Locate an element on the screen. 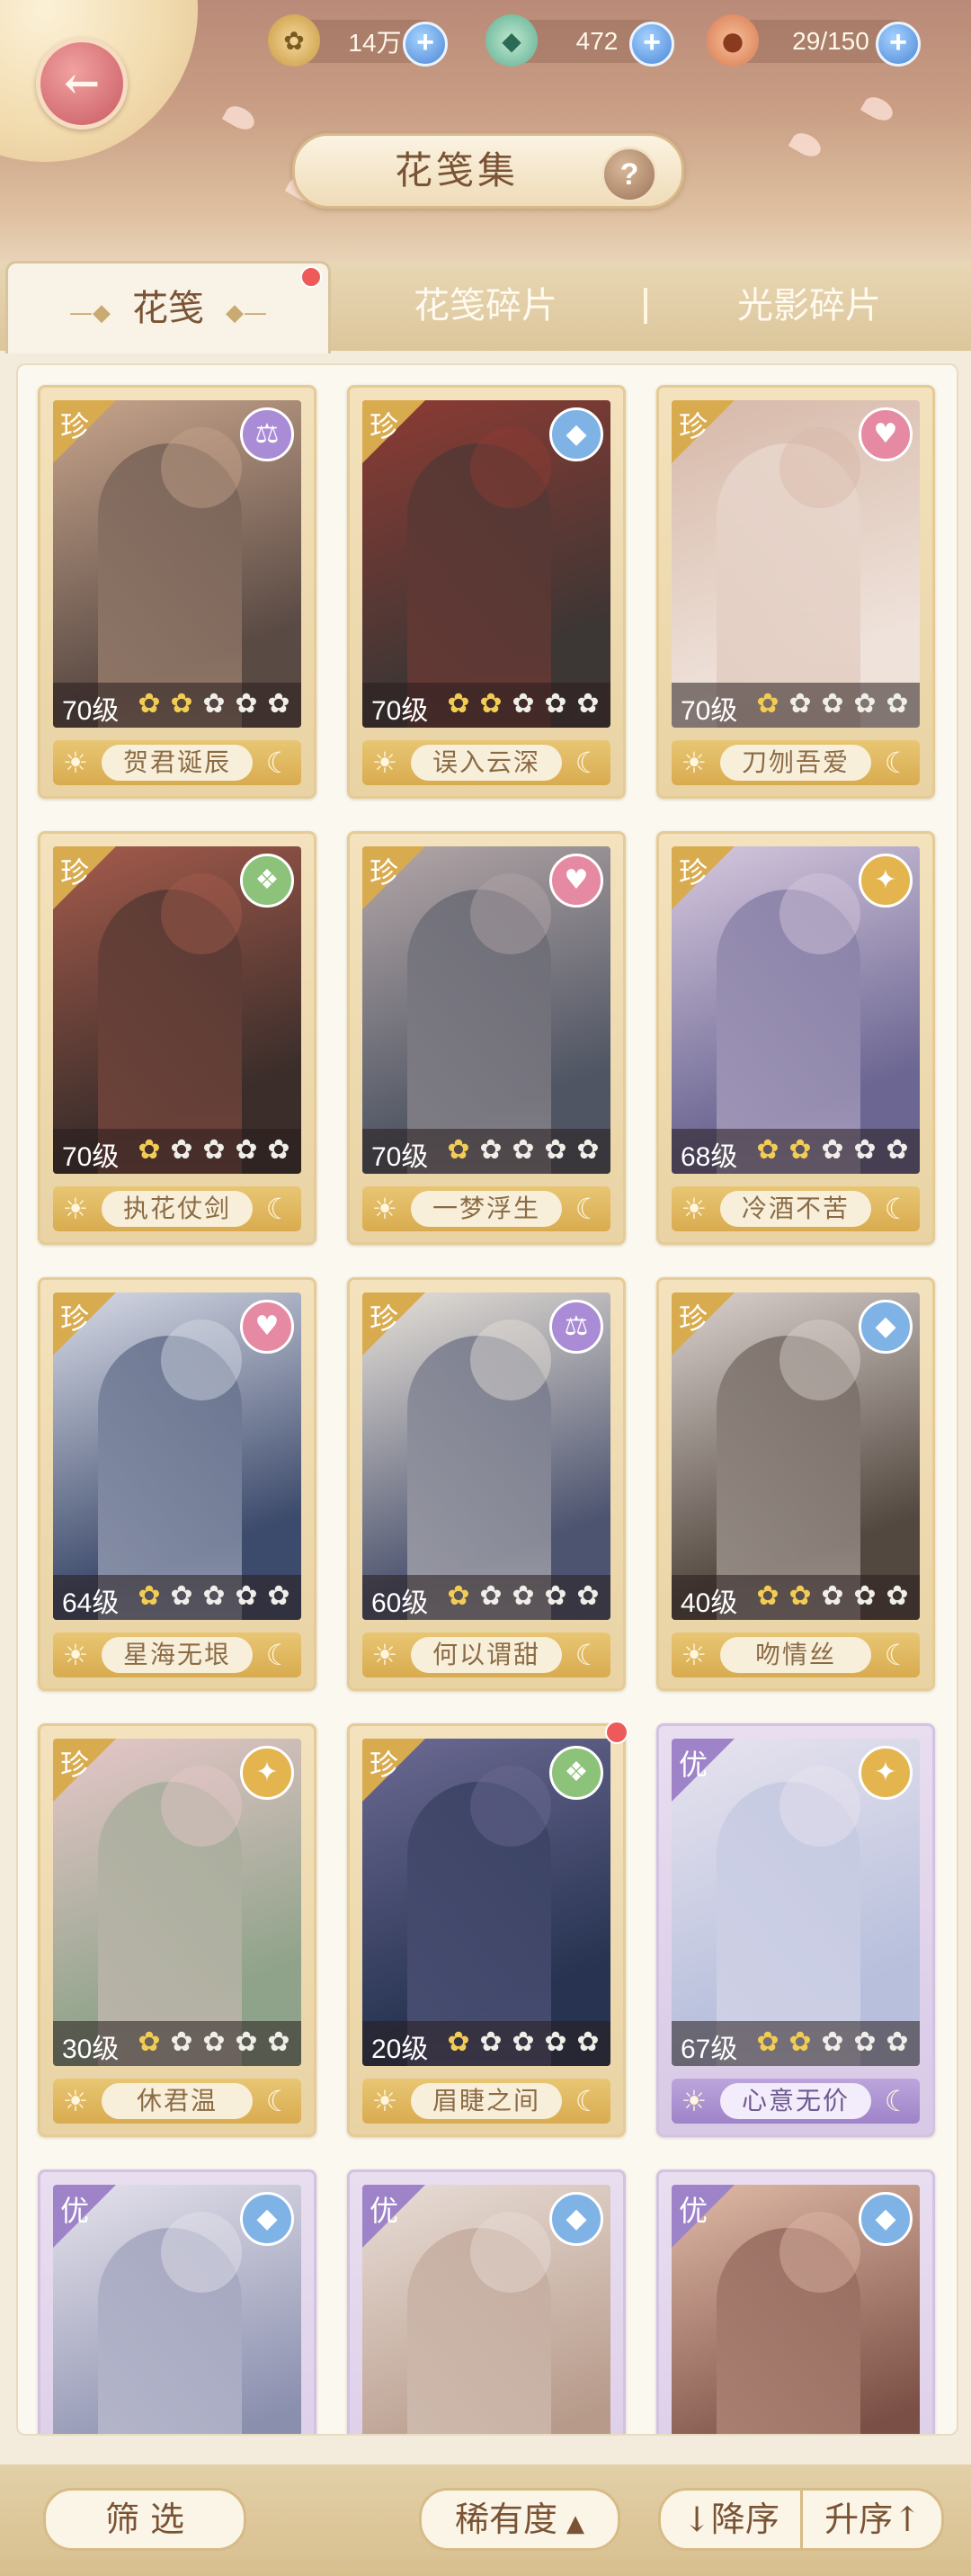  card-name: 何以谓甜 is located at coordinates (486, 1655).